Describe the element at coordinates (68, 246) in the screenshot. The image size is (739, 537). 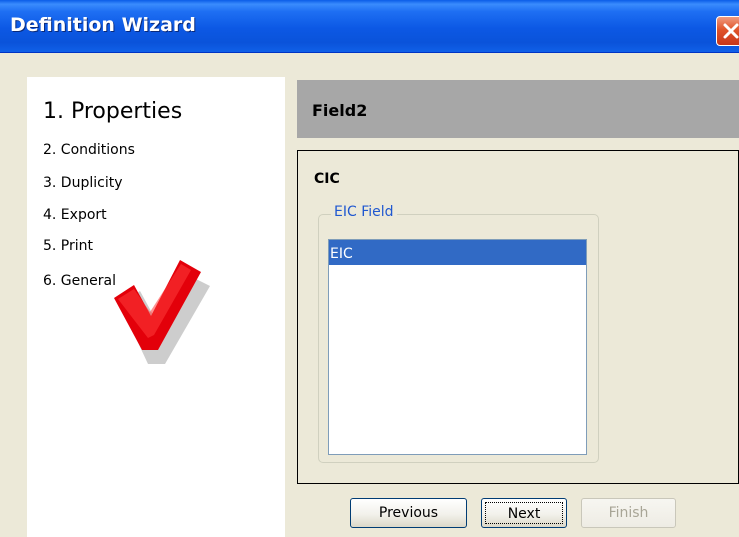
I see `step-print: 5. Print` at that location.